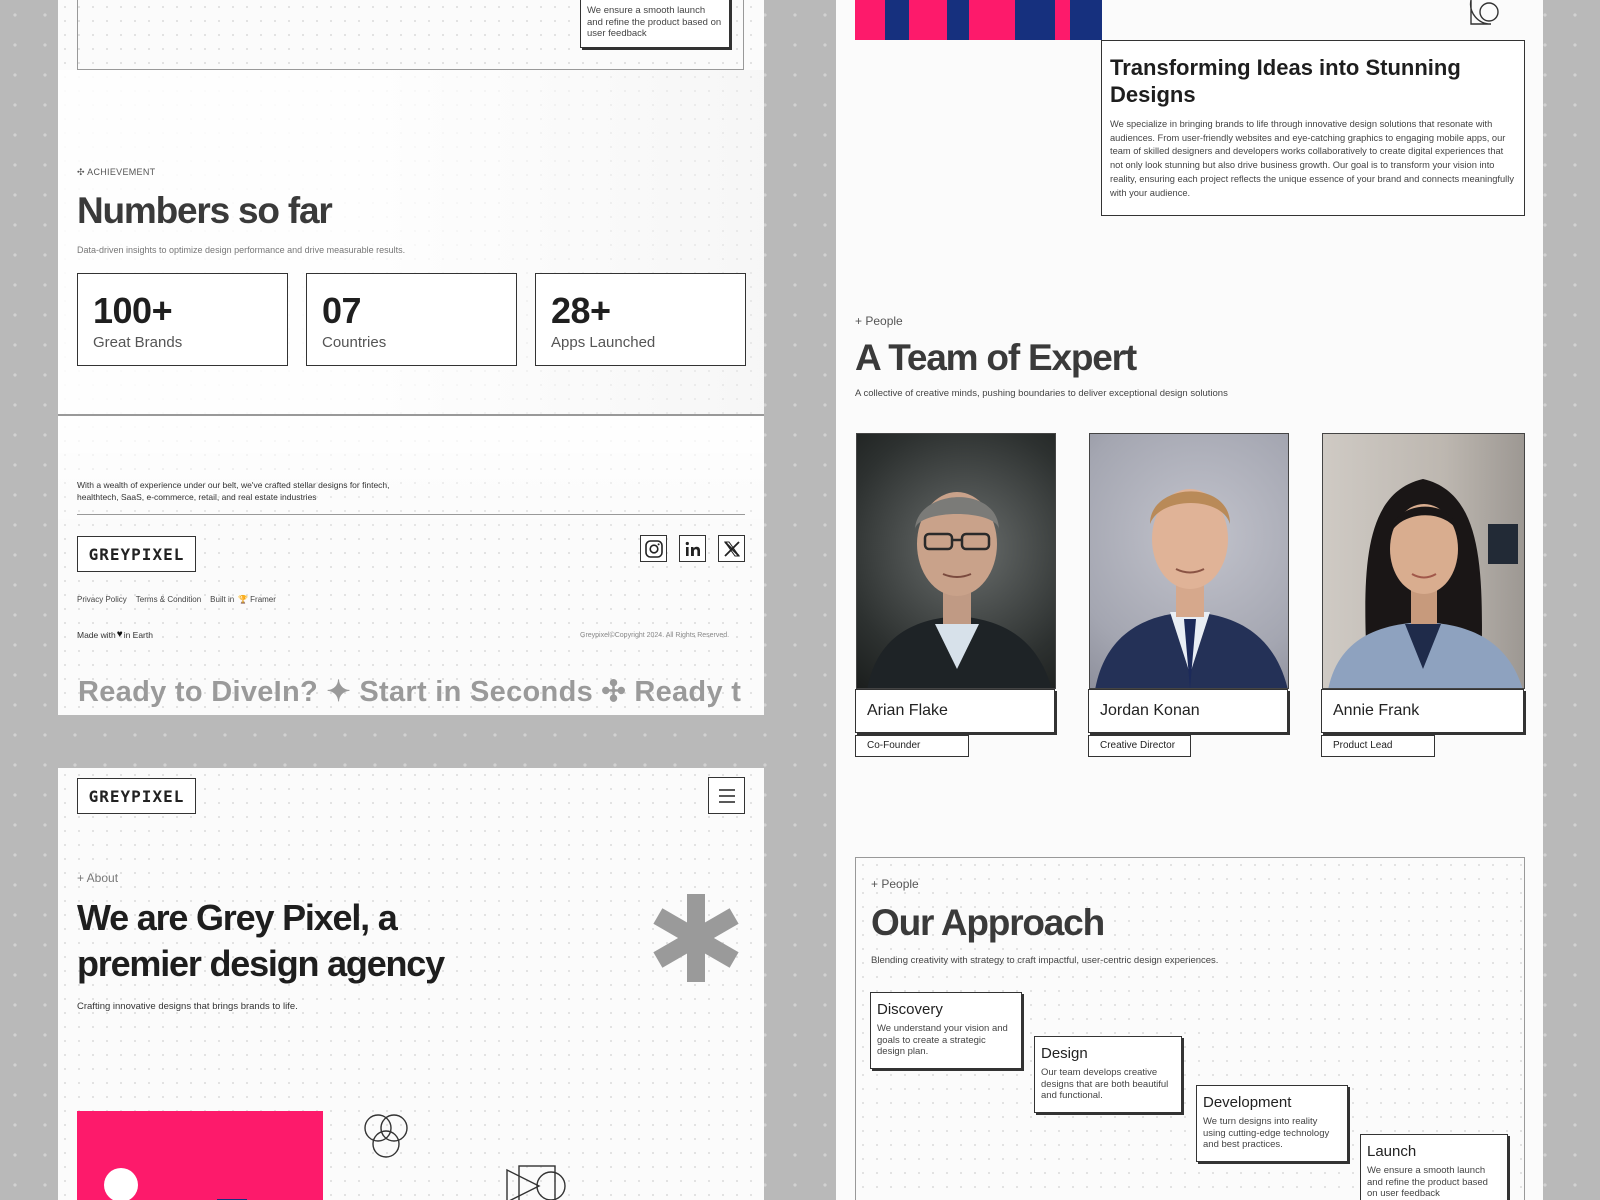  Describe the element at coordinates (263, 599) in the screenshot. I see `framer-link: Framer` at that location.